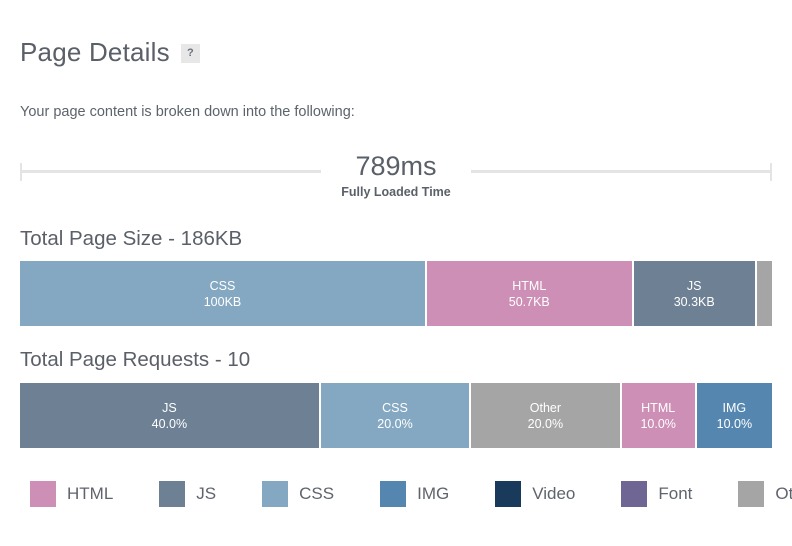 Image resolution: width=792 pixels, height=546 pixels. Describe the element at coordinates (656, 494) in the screenshot. I see `legend-item-font: Font` at that location.